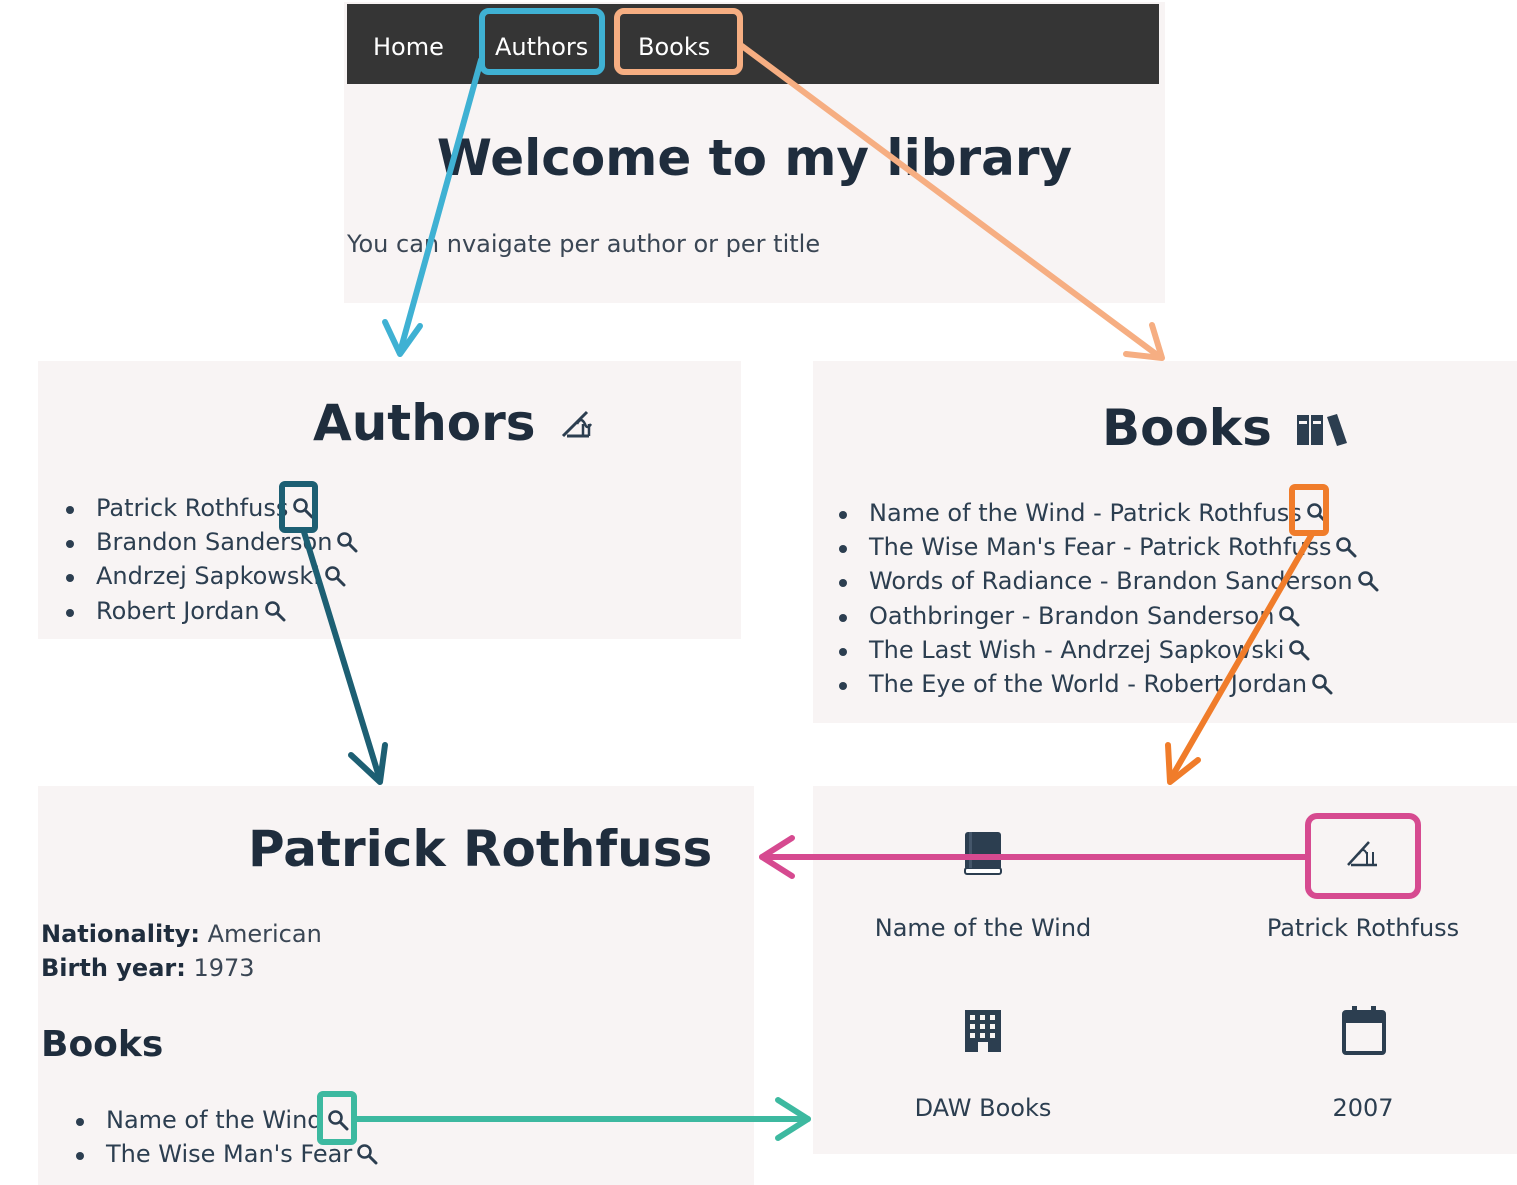 This screenshot has height=1185, width=1517. I want to click on arrow-to-book-detail-head, so click(1183, 763).